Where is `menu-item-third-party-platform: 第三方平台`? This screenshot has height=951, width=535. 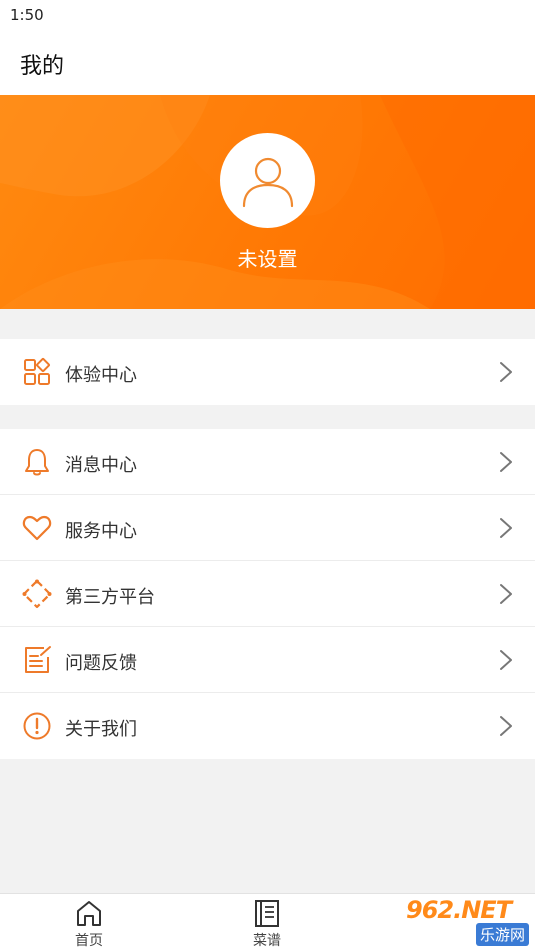
menu-item-third-party-platform: 第三方平台 is located at coordinates (267, 594).